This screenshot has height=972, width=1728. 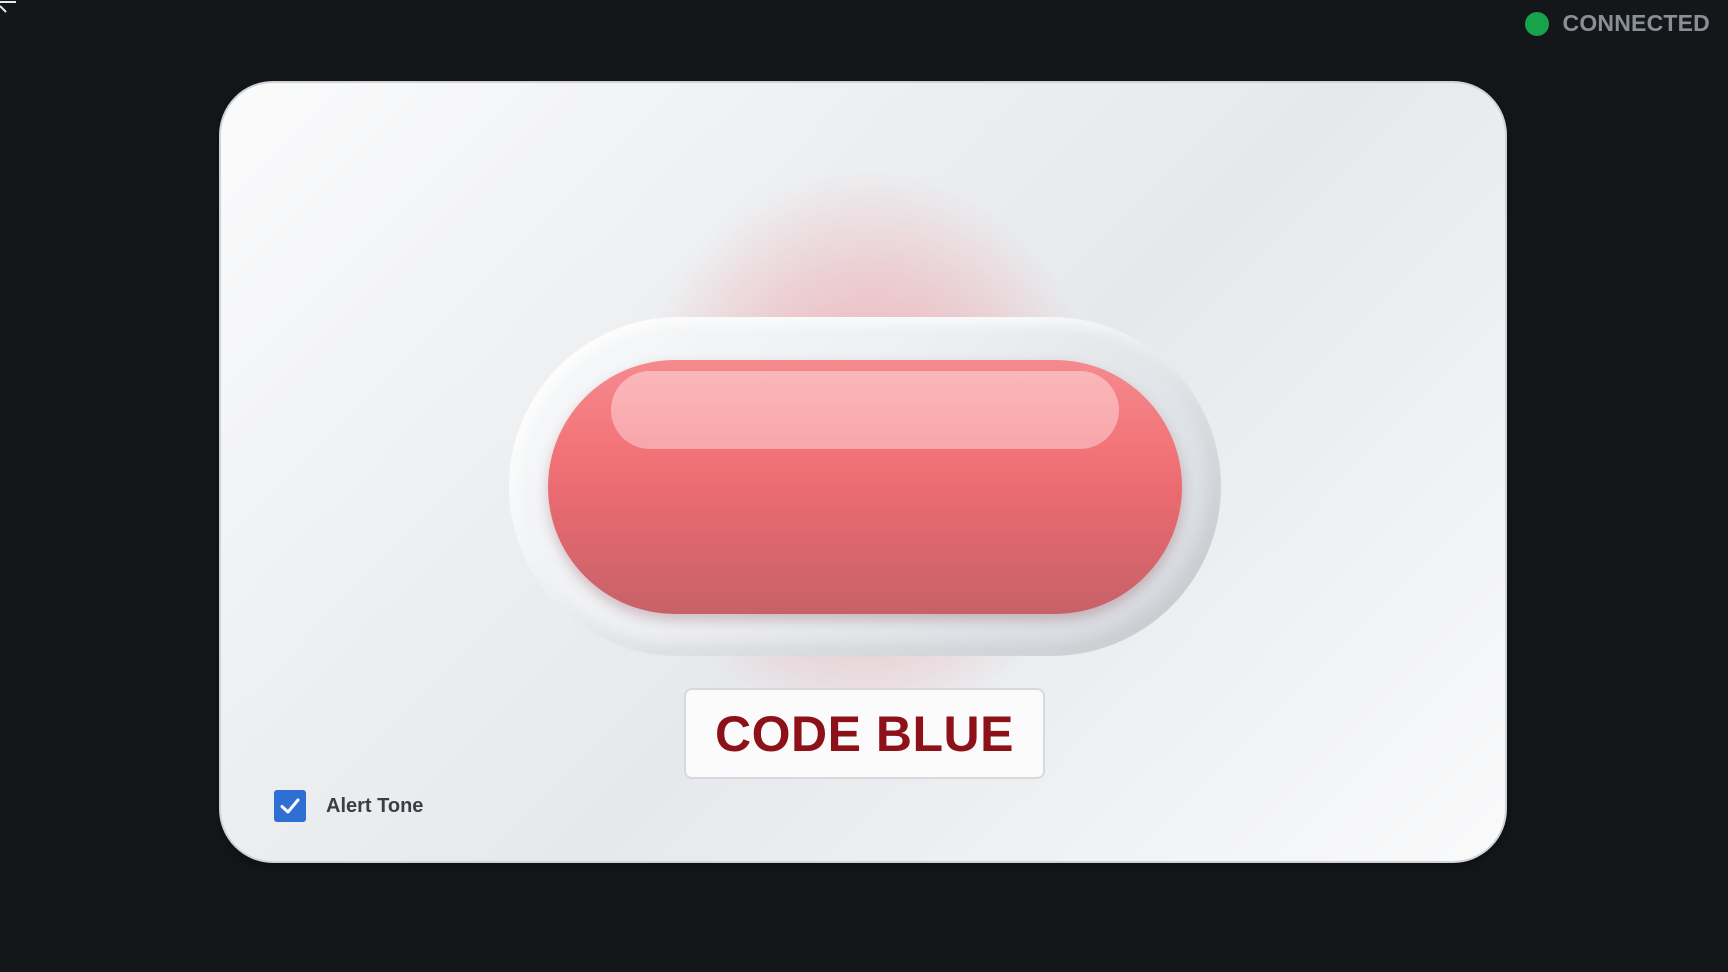 I want to click on alert-tone-toggle: Alert Tone, so click(x=348, y=806).